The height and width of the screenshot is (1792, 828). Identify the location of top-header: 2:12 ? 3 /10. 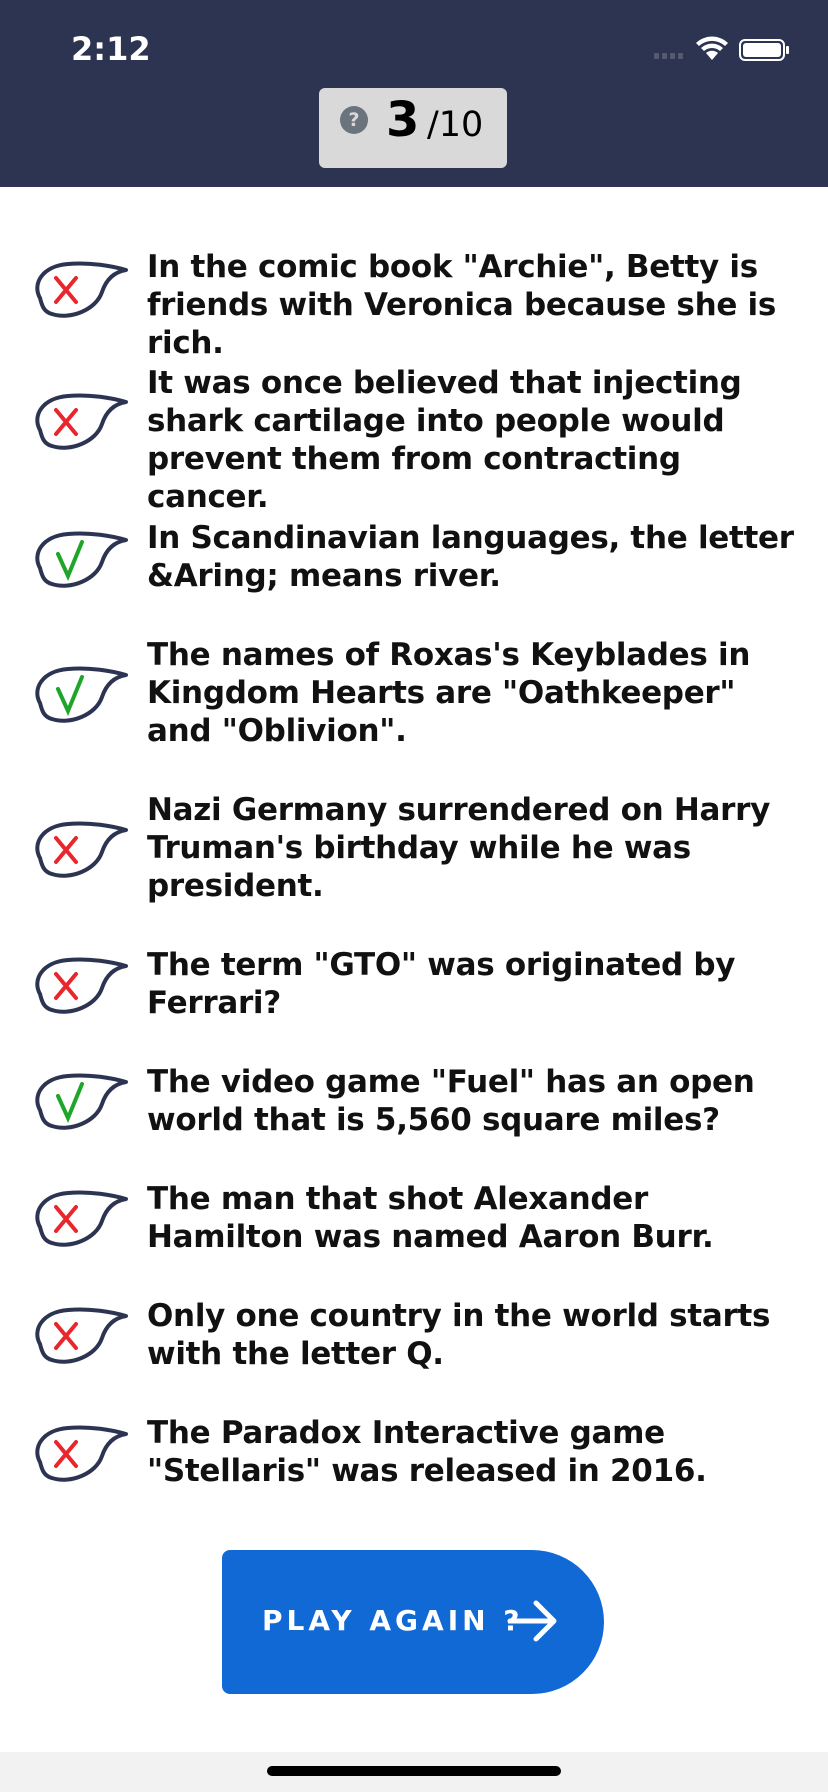
(414, 93).